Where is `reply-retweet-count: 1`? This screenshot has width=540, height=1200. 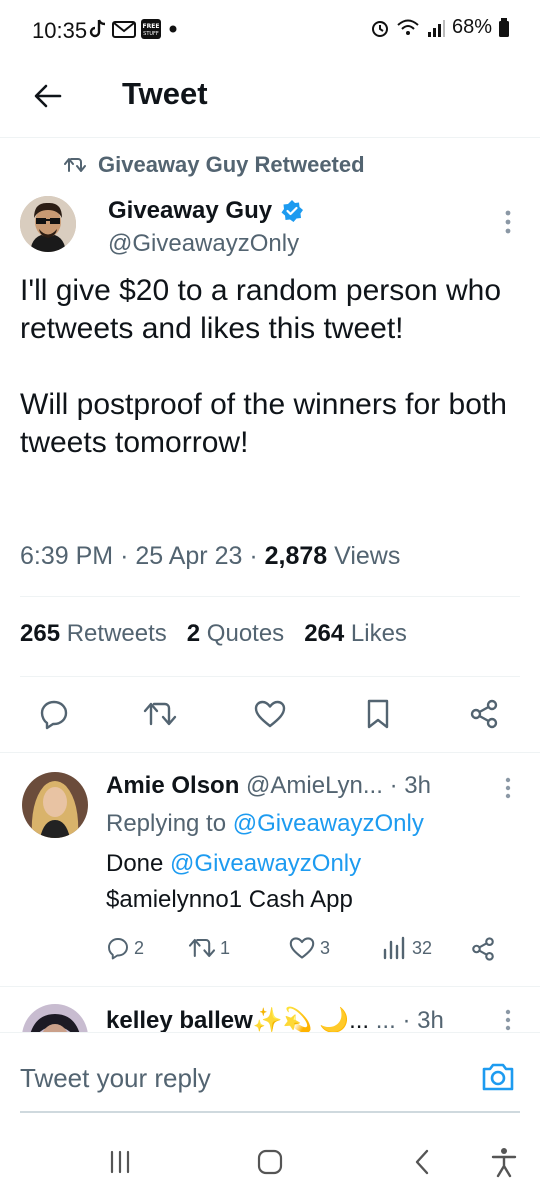 reply-retweet-count: 1 is located at coordinates (225, 947).